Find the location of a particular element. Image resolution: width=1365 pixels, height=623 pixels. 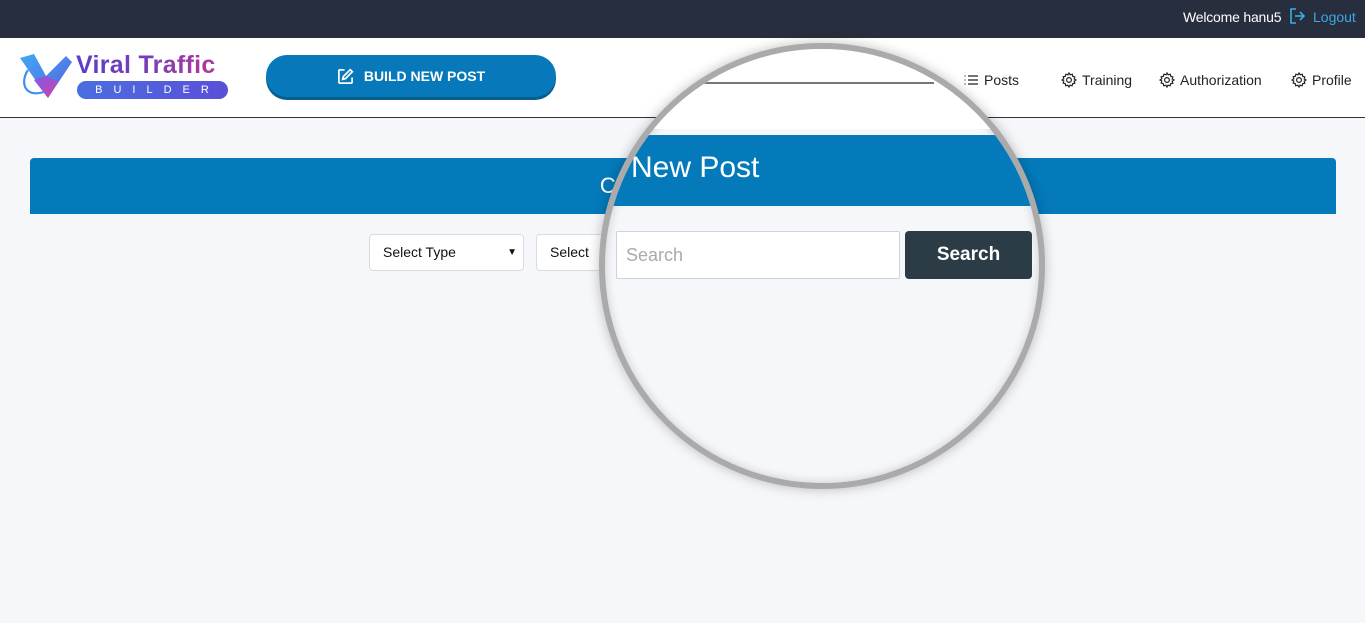

magnified-divider is located at coordinates (816, 83).